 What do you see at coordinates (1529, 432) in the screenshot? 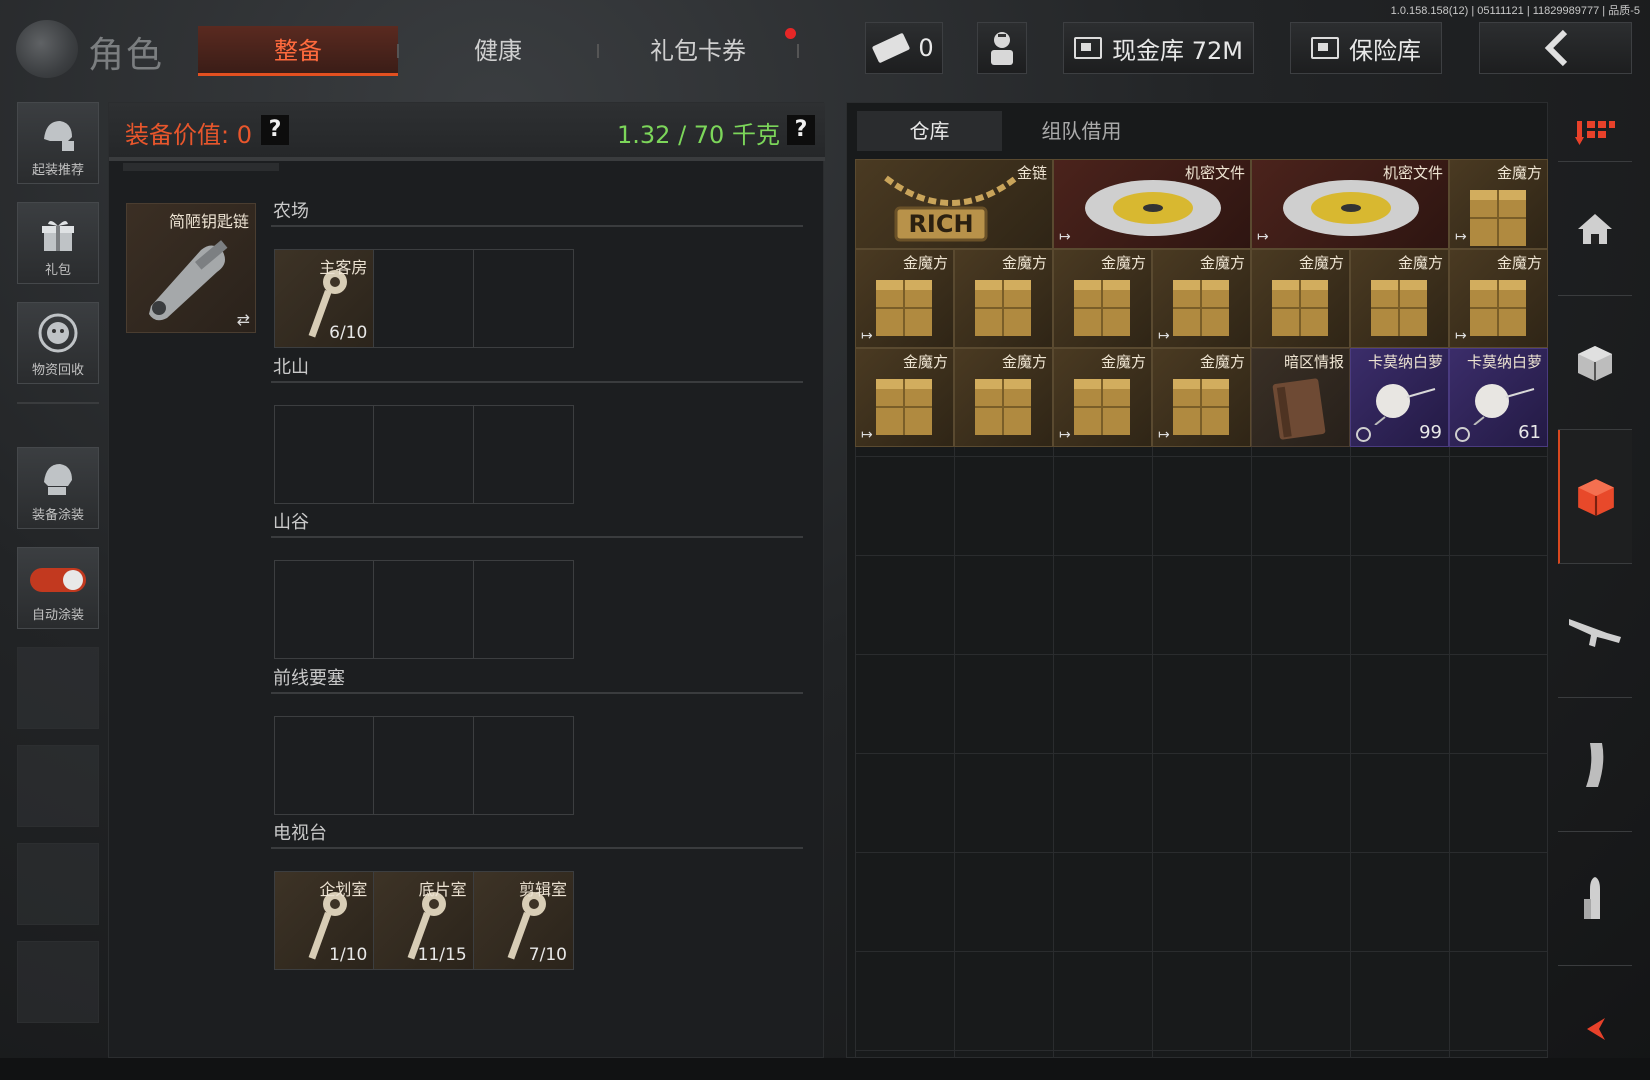
I see `item-count: 61` at bounding box center [1529, 432].